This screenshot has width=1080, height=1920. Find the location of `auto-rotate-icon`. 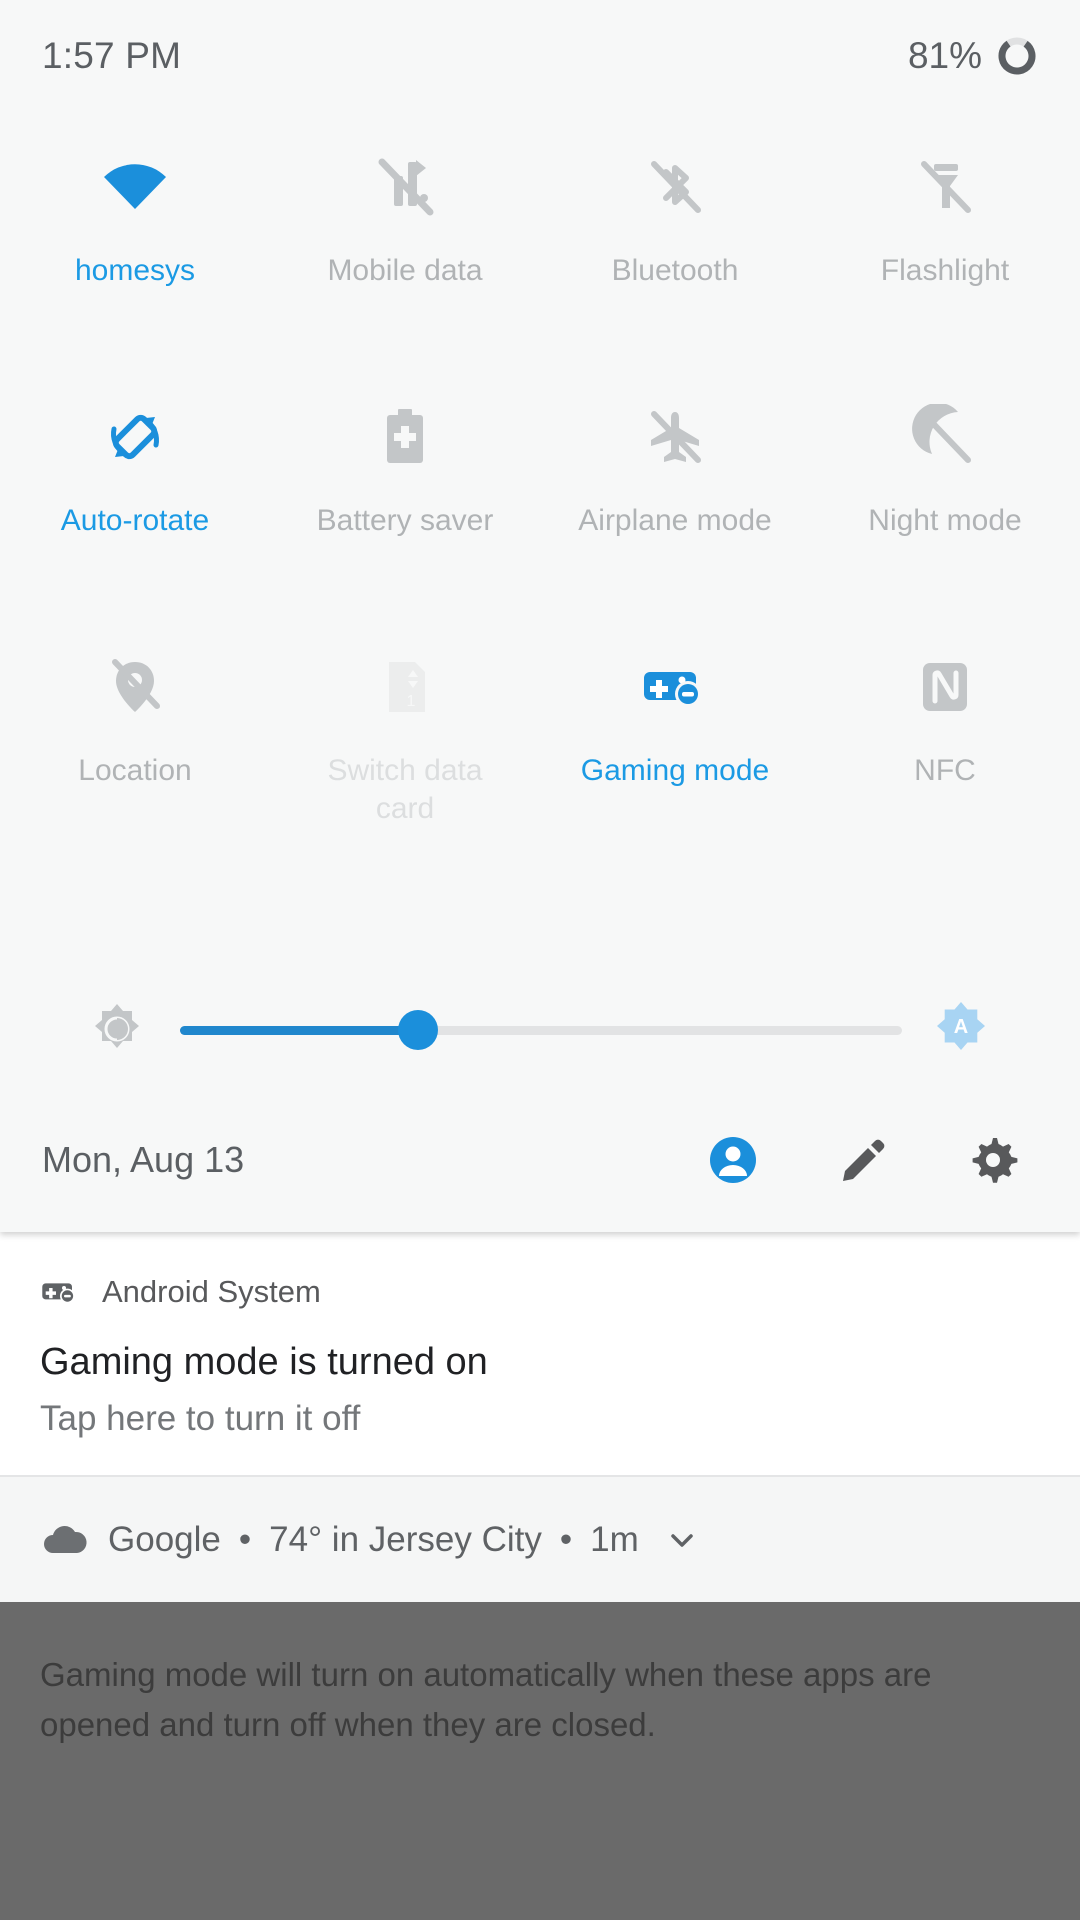

auto-rotate-icon is located at coordinates (135, 437).